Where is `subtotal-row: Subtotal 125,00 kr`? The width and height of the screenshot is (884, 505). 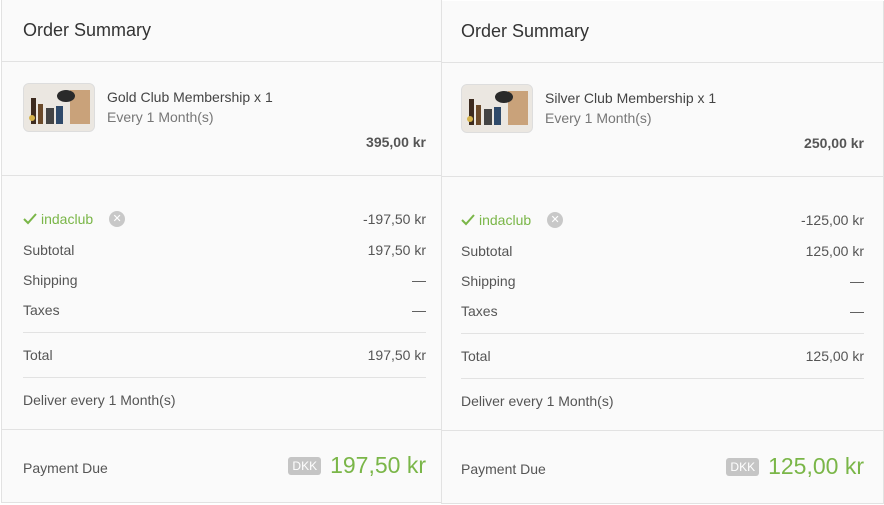
subtotal-row: Subtotal 125,00 kr is located at coordinates (662, 253).